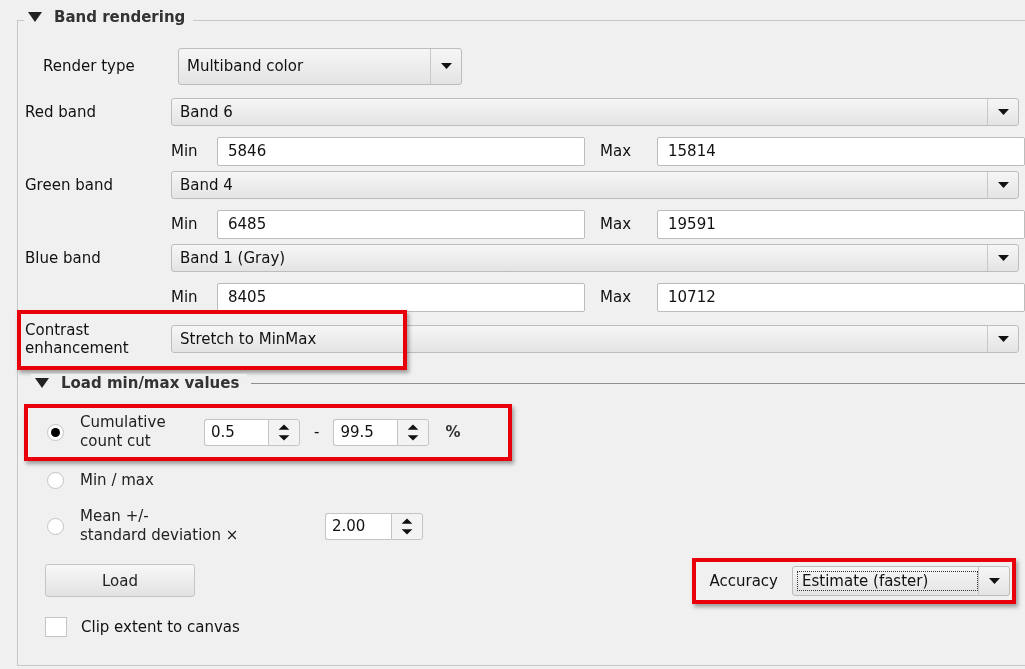 The height and width of the screenshot is (669, 1025). Describe the element at coordinates (160, 627) in the screenshot. I see `checkbox-label: Clip extent to canvas` at that location.